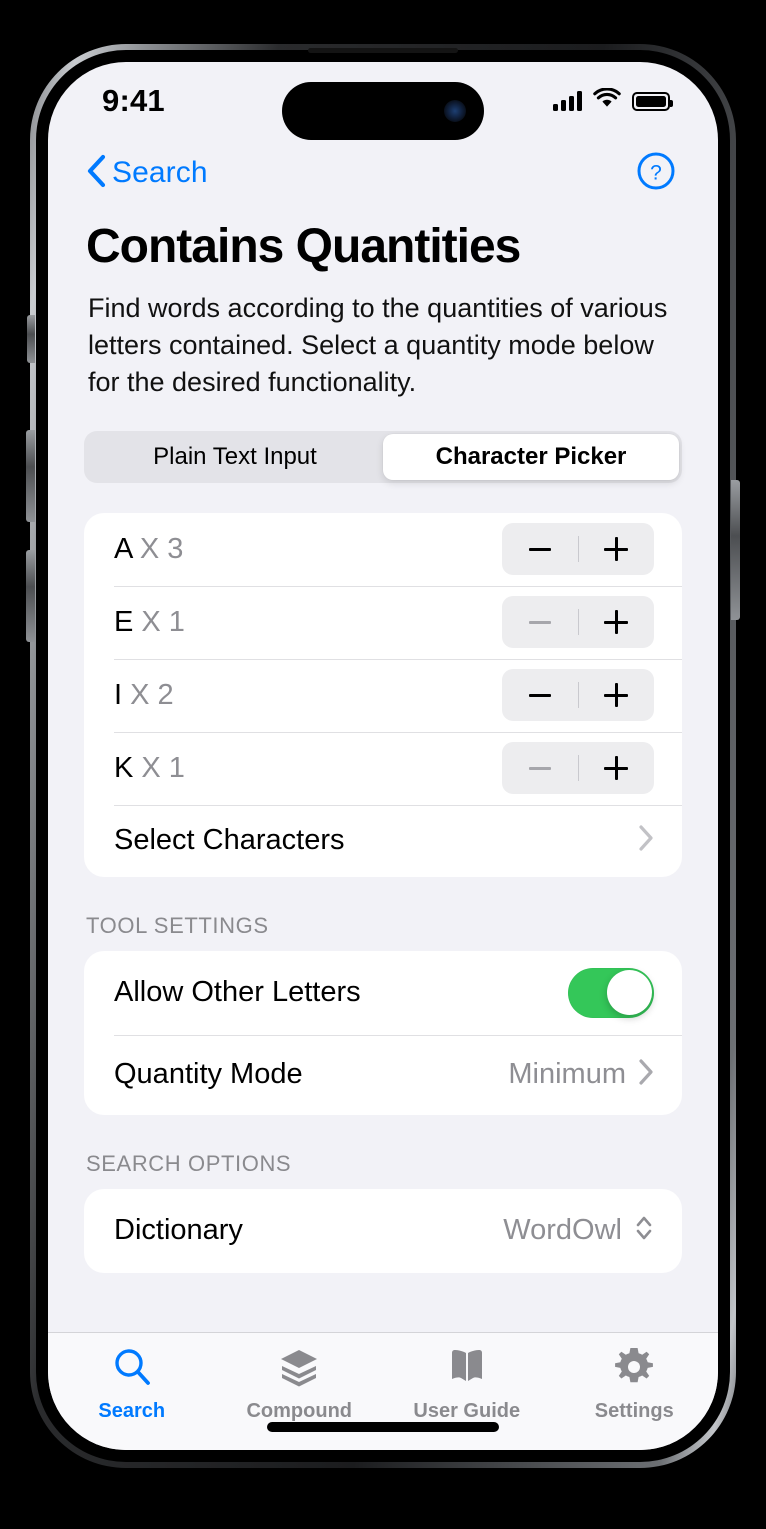 Image resolution: width=766 pixels, height=1529 pixels. Describe the element at coordinates (96, 173) in the screenshot. I see `chevron-left-icon` at that location.